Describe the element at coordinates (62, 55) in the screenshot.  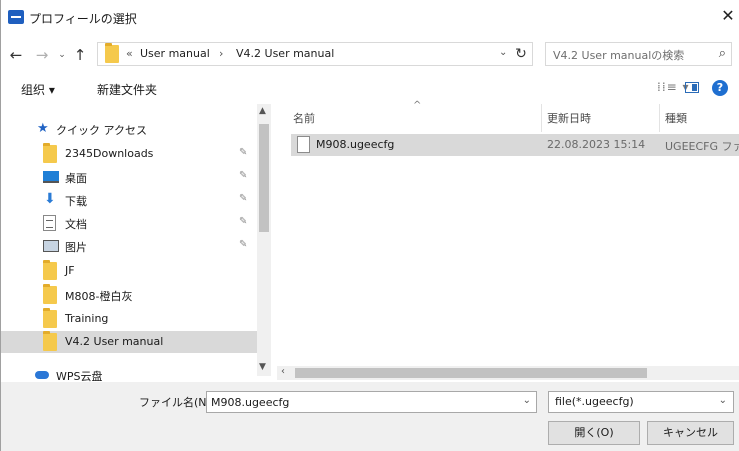
I see `recent-locations-icon: ⌄` at that location.